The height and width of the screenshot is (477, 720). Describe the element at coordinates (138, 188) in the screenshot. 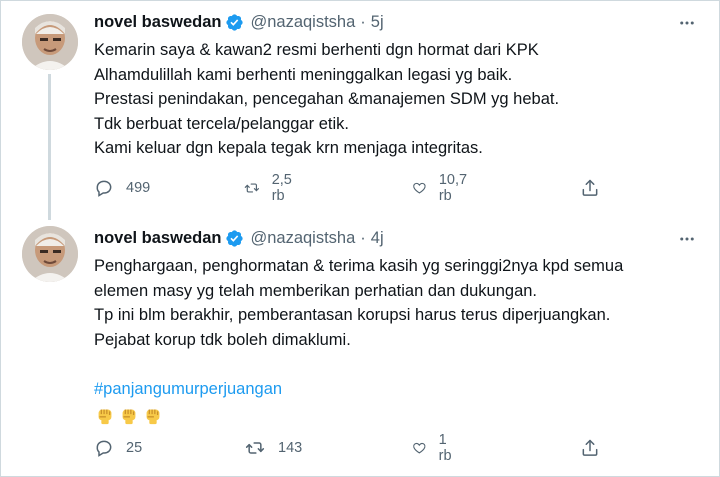

I see `reply-count: 499` at that location.